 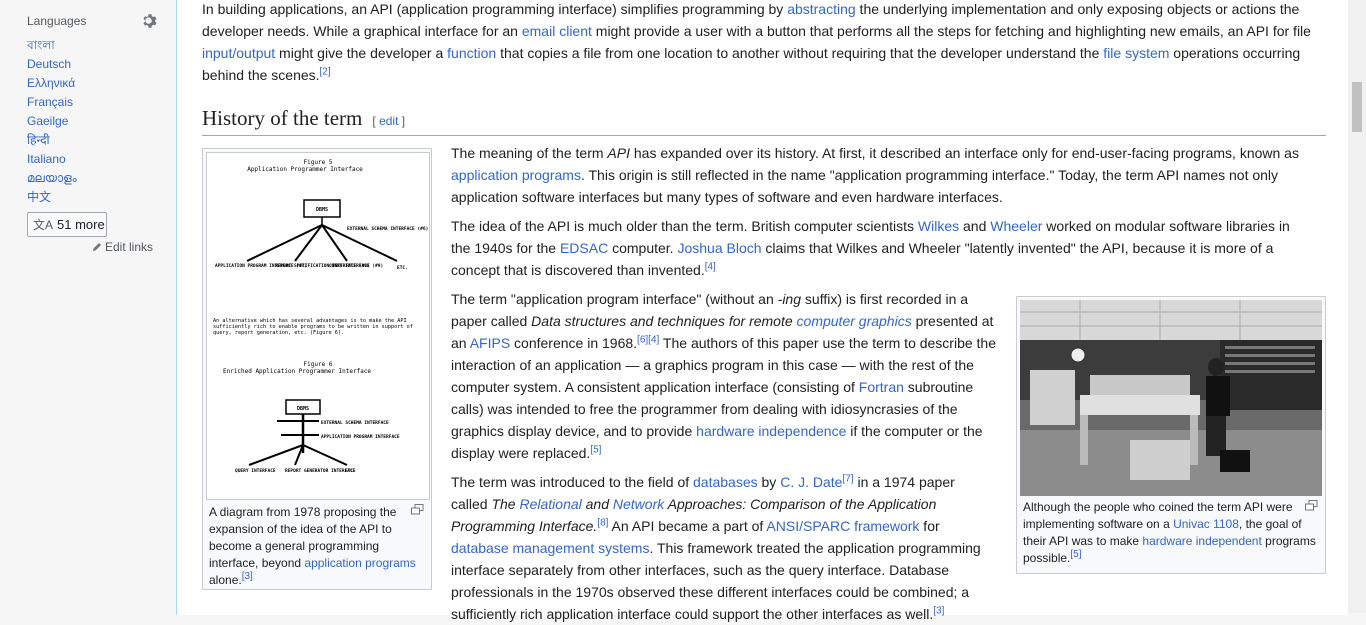 What do you see at coordinates (821, 9) in the screenshot?
I see `abstracting-link: abstracting` at bounding box center [821, 9].